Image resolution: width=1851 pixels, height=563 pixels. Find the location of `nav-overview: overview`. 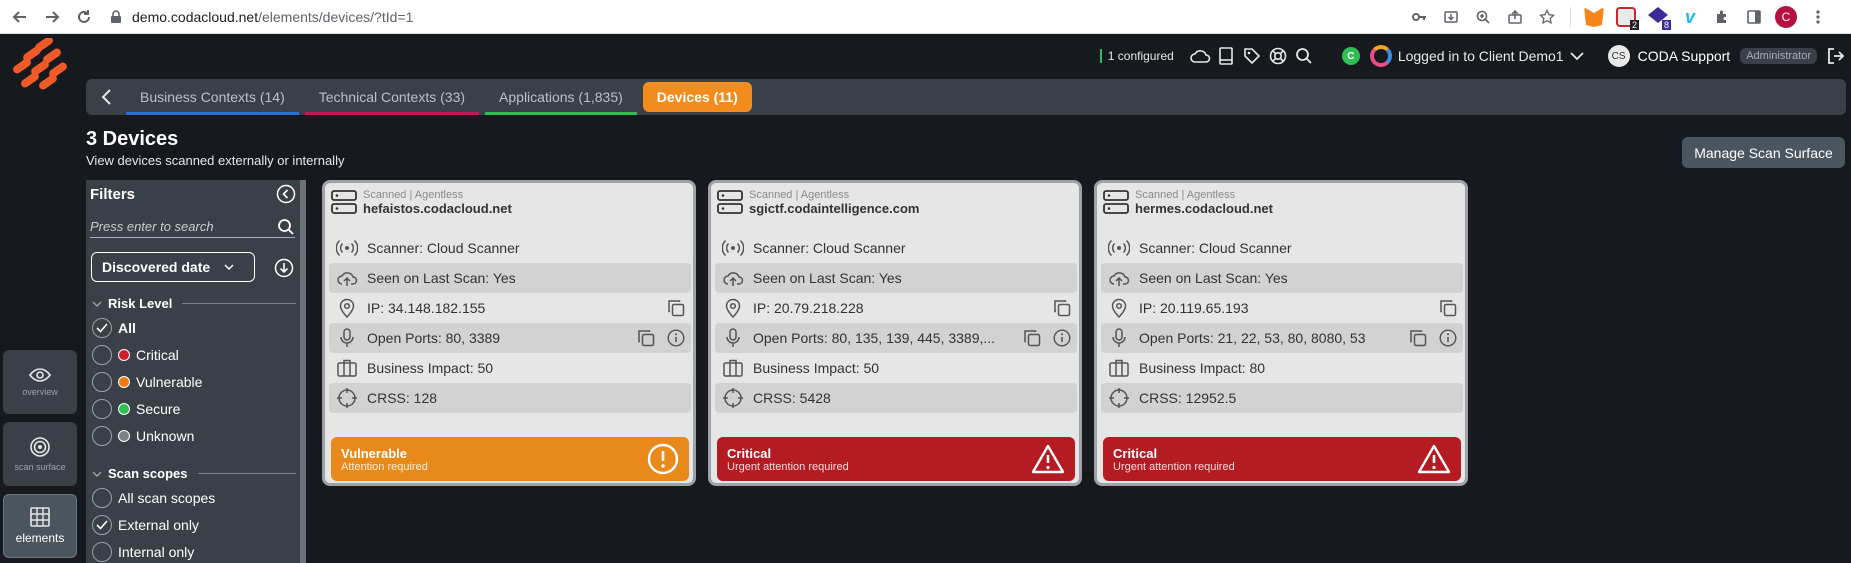

nav-overview: overview is located at coordinates (40, 382).